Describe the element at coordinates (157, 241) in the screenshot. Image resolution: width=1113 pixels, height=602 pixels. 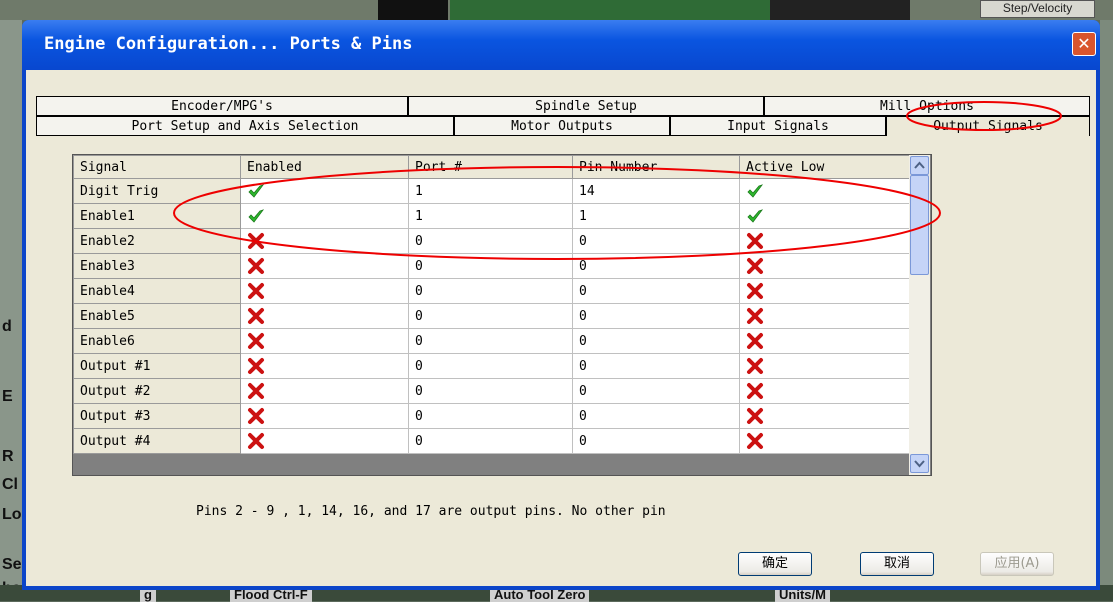
I see `signal-name-cell: Enable2` at that location.